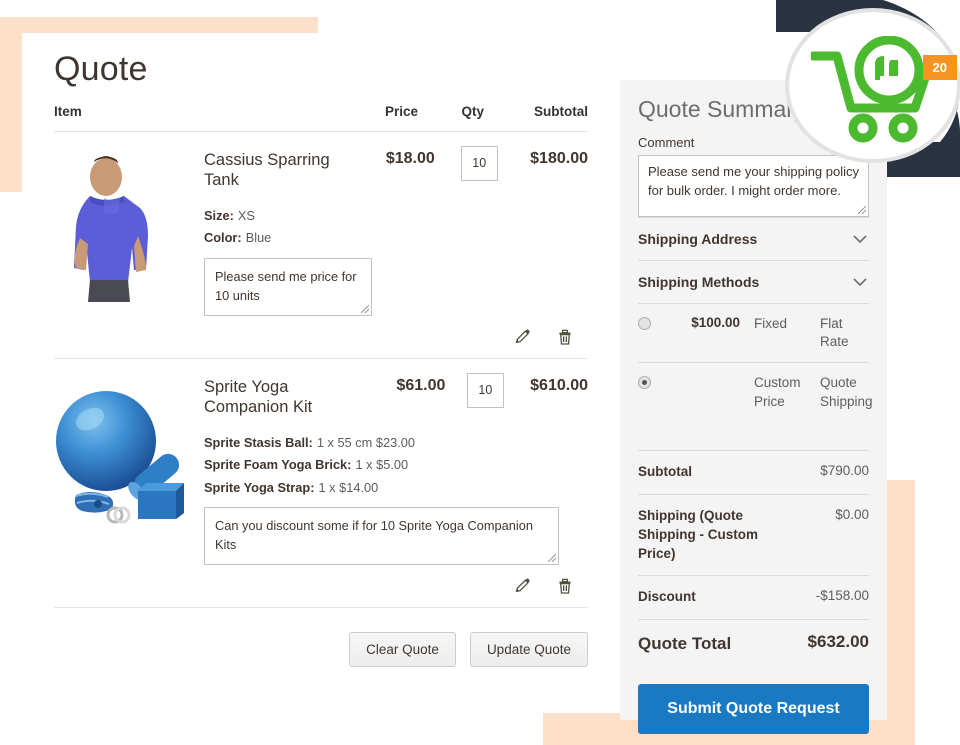 The image size is (960, 745). I want to click on option-label: Color:, so click(223, 238).